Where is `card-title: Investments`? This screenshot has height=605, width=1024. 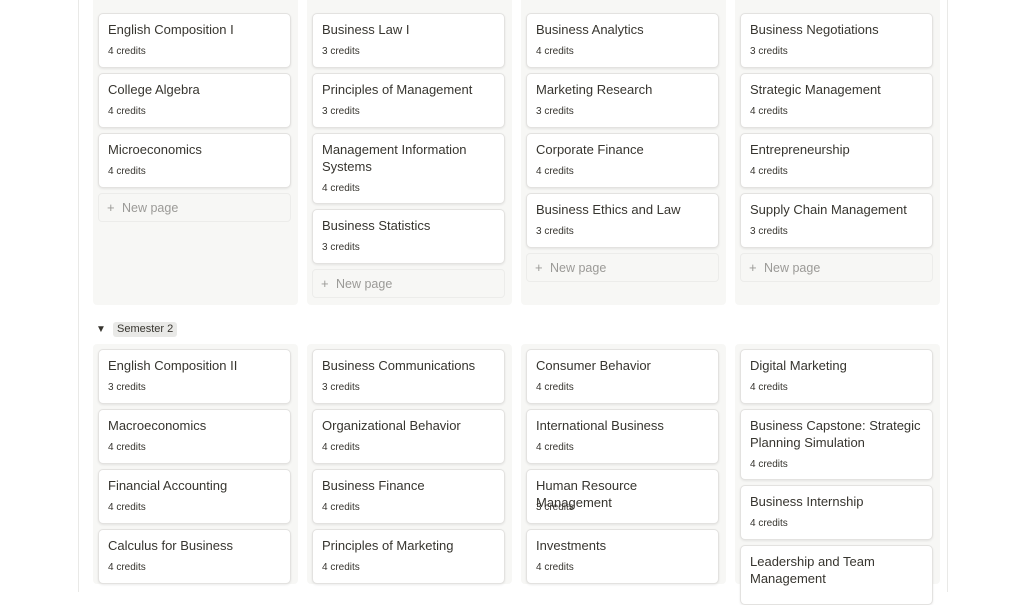
card-title: Investments is located at coordinates (571, 545).